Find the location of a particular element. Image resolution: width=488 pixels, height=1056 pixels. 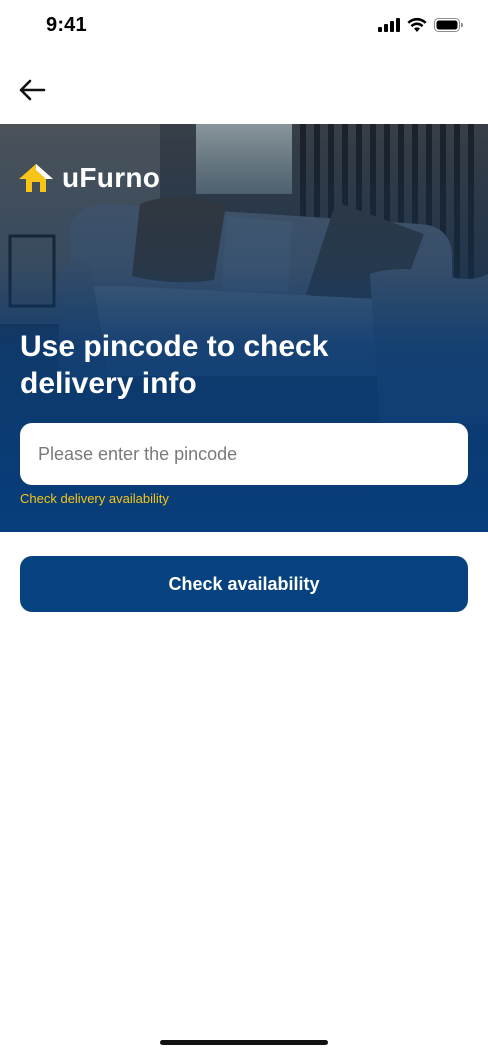

battery-icon is located at coordinates (448, 24).